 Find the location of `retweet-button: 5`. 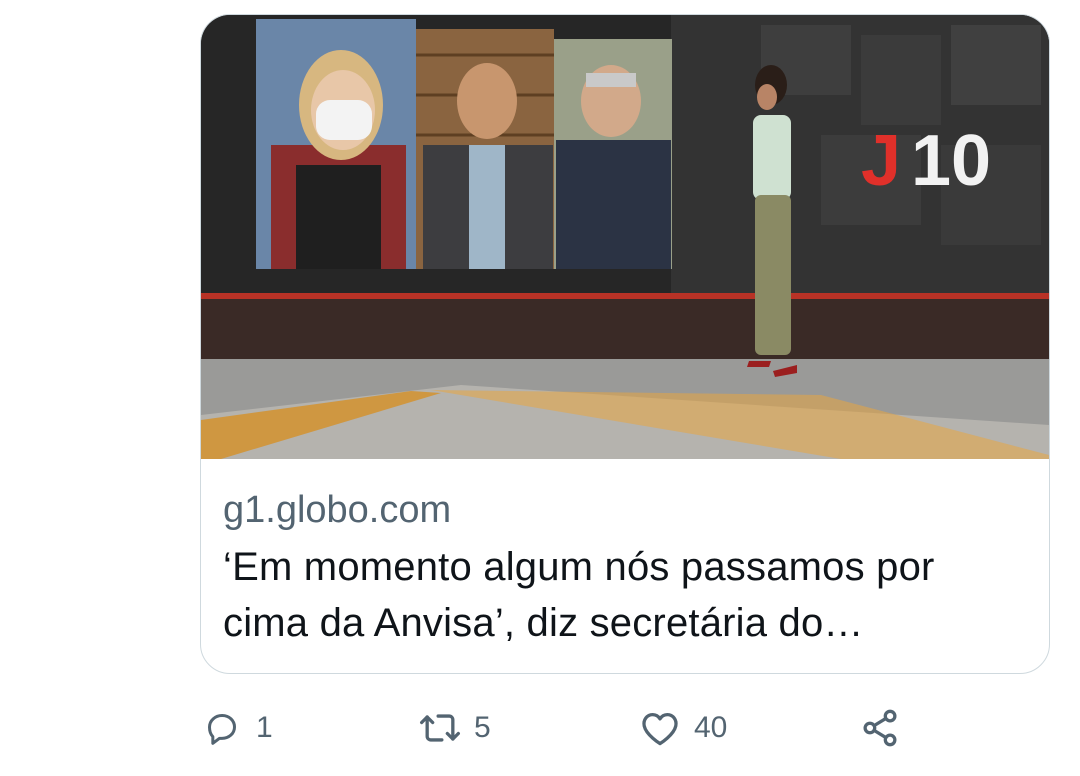

retweet-button: 5 is located at coordinates (454, 728).